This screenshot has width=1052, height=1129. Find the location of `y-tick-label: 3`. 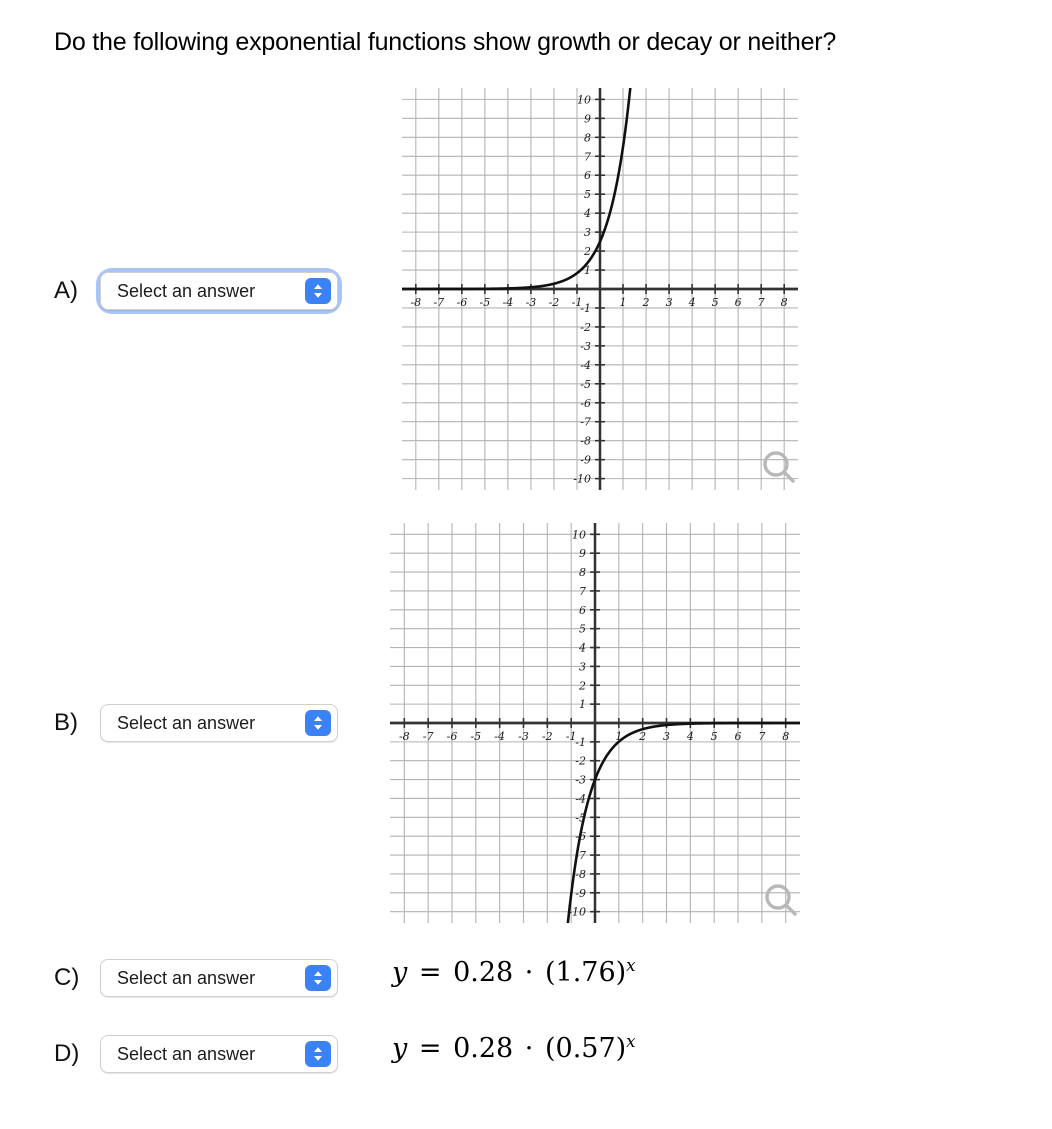

y-tick-label: 3 is located at coordinates (587, 232).